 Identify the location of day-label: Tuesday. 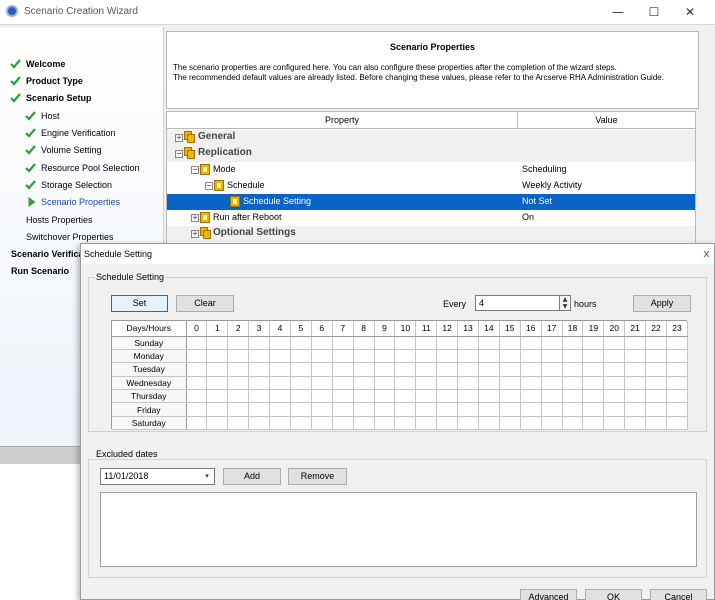
(149, 369).